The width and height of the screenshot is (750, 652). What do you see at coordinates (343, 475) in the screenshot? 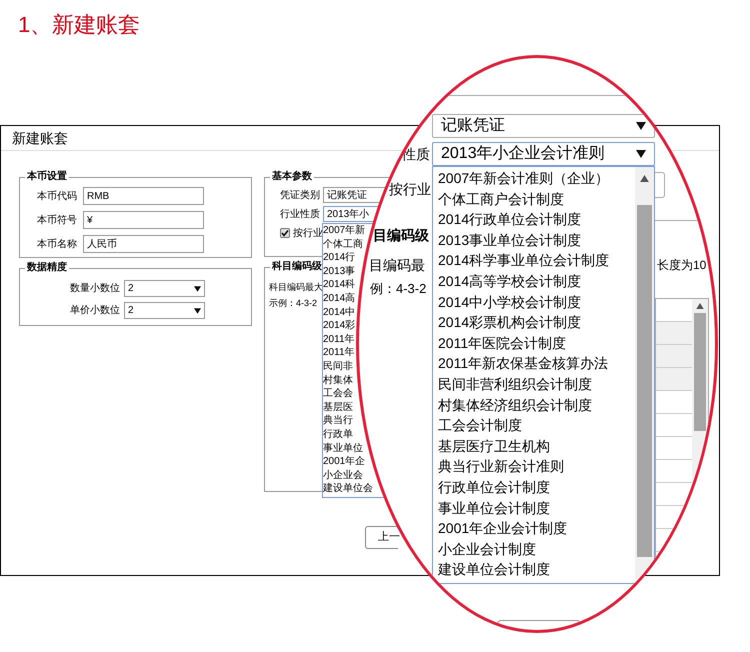
I see `list-option: 小企业会` at bounding box center [343, 475].